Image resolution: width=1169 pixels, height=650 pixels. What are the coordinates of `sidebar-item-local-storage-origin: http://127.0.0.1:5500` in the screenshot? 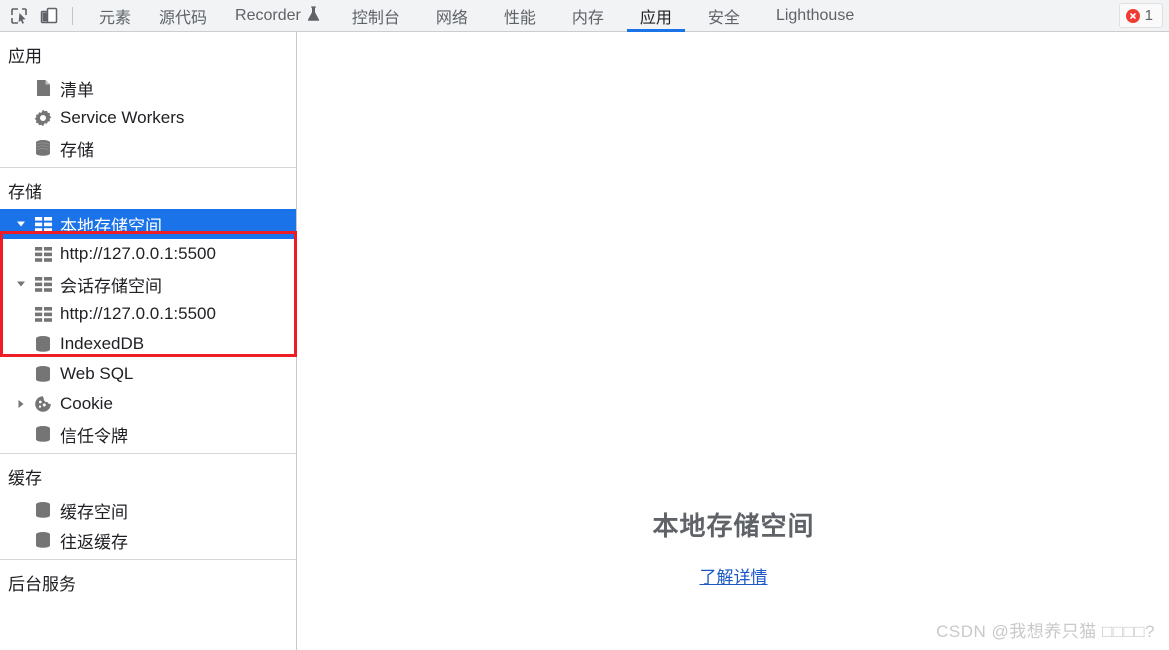 It's located at (148, 254).